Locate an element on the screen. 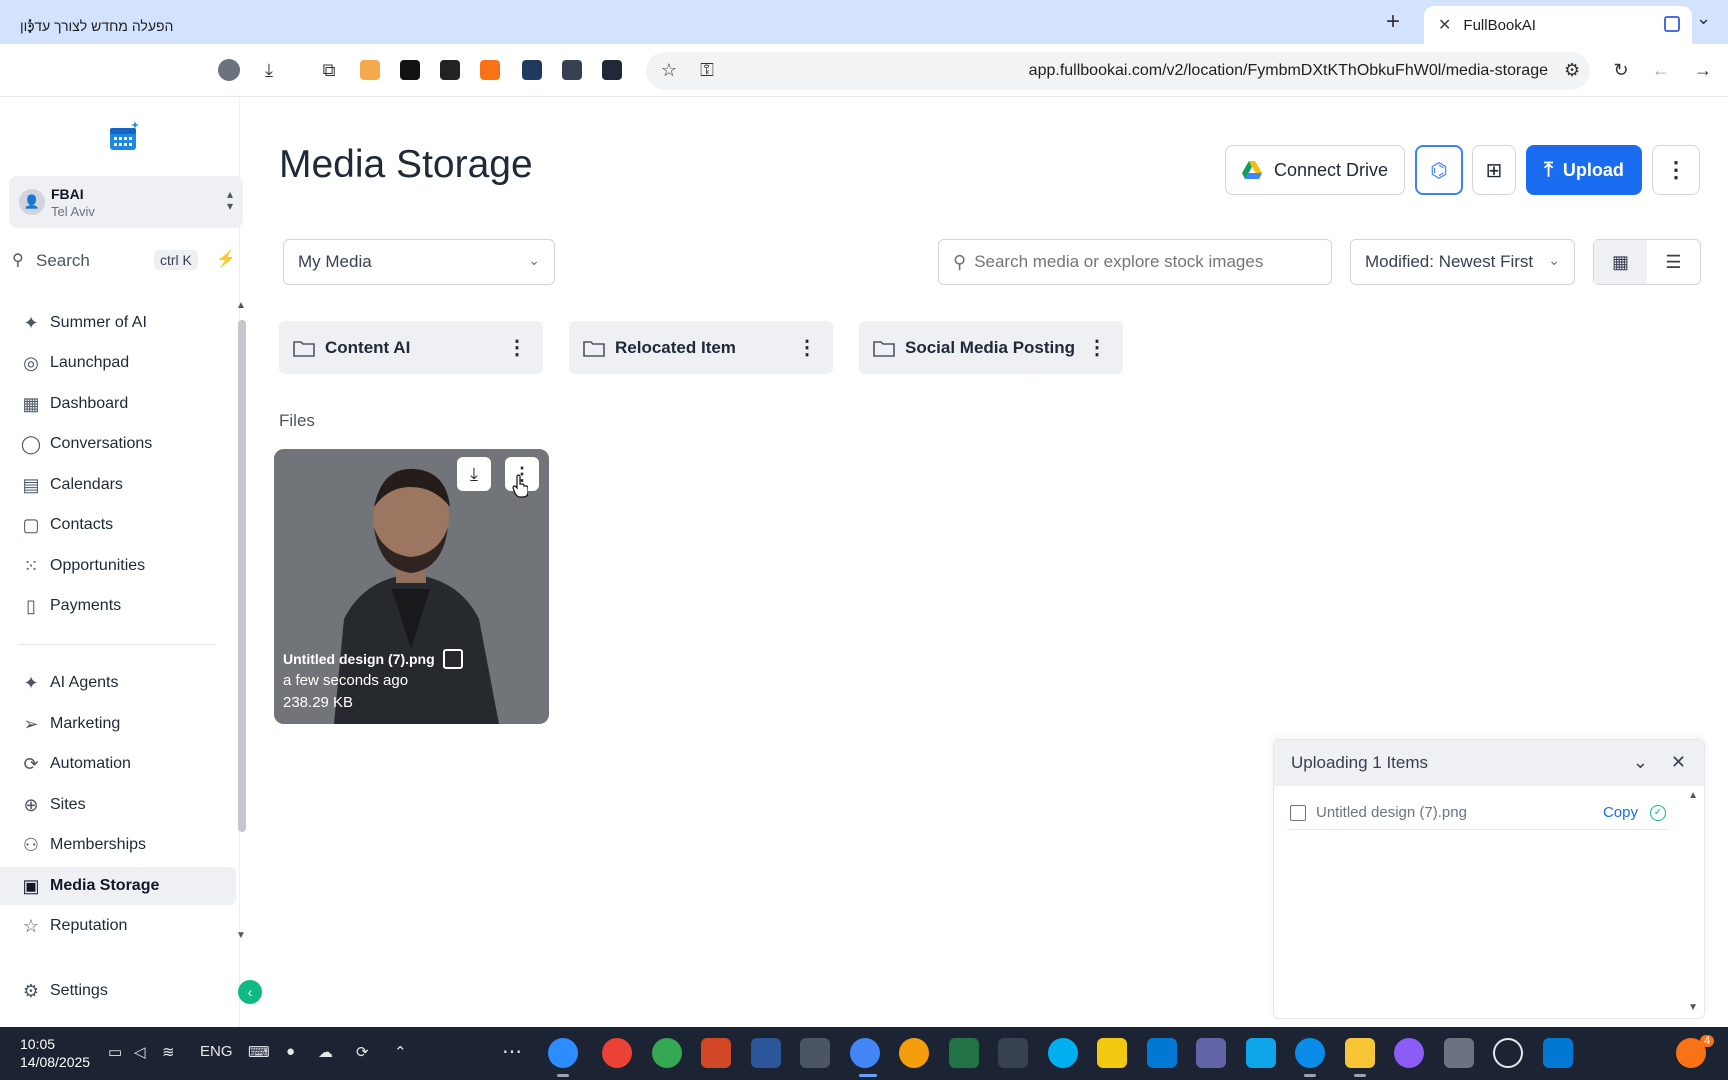  file-explorer-app-icon is located at coordinates (1360, 1053).